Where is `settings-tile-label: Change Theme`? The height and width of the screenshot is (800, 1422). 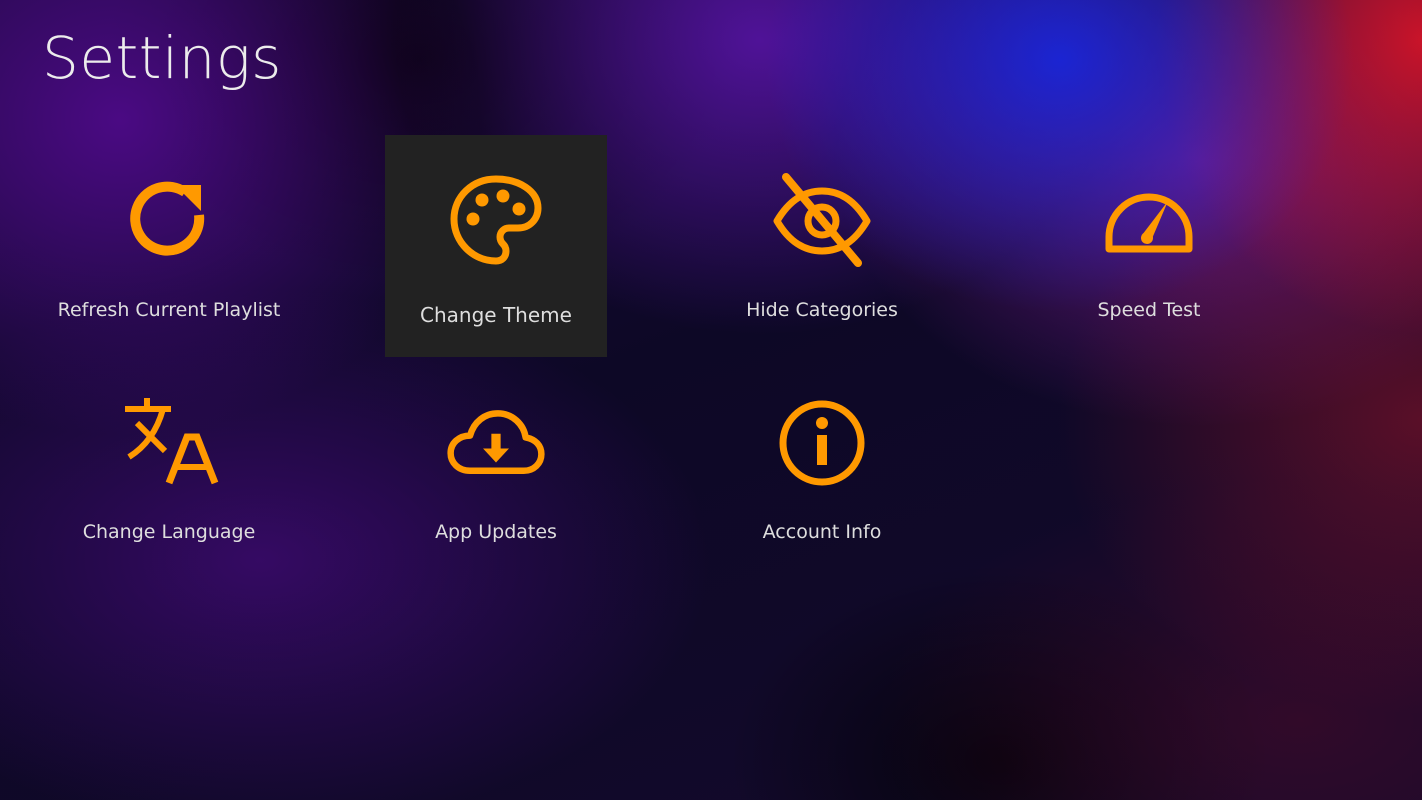
settings-tile-label: Change Theme is located at coordinates (496, 315).